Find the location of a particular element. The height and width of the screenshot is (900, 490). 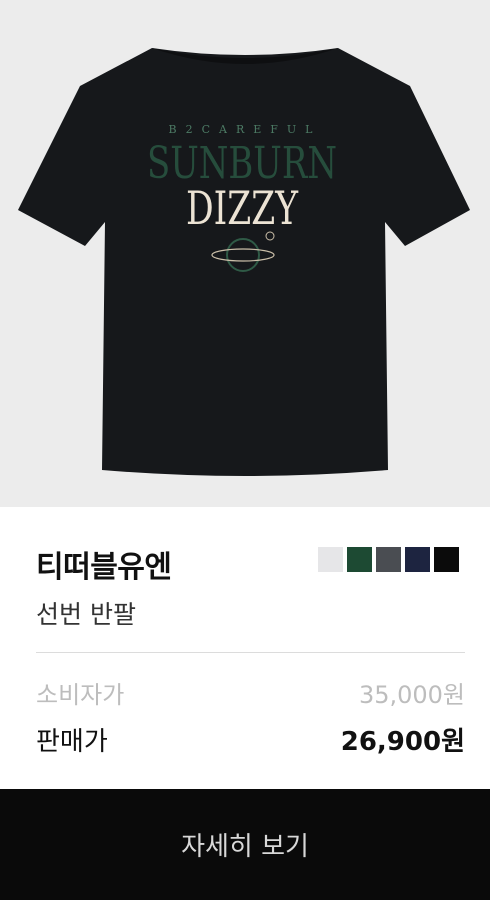

divider is located at coordinates (250, 652).